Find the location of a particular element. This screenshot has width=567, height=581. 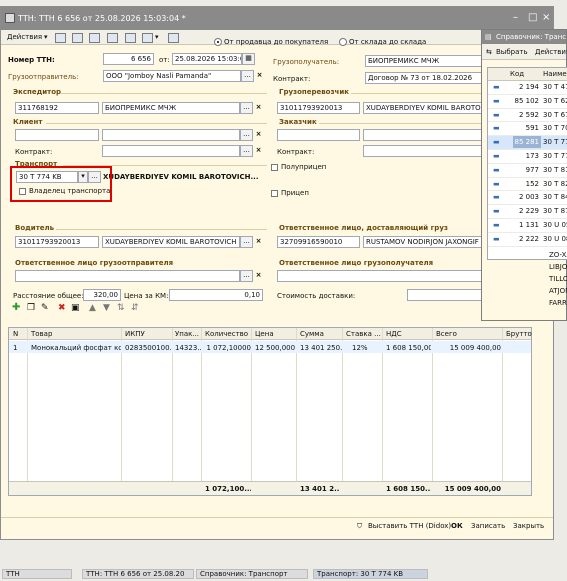

move-up-icon: ▲ is located at coordinates (92, 308).